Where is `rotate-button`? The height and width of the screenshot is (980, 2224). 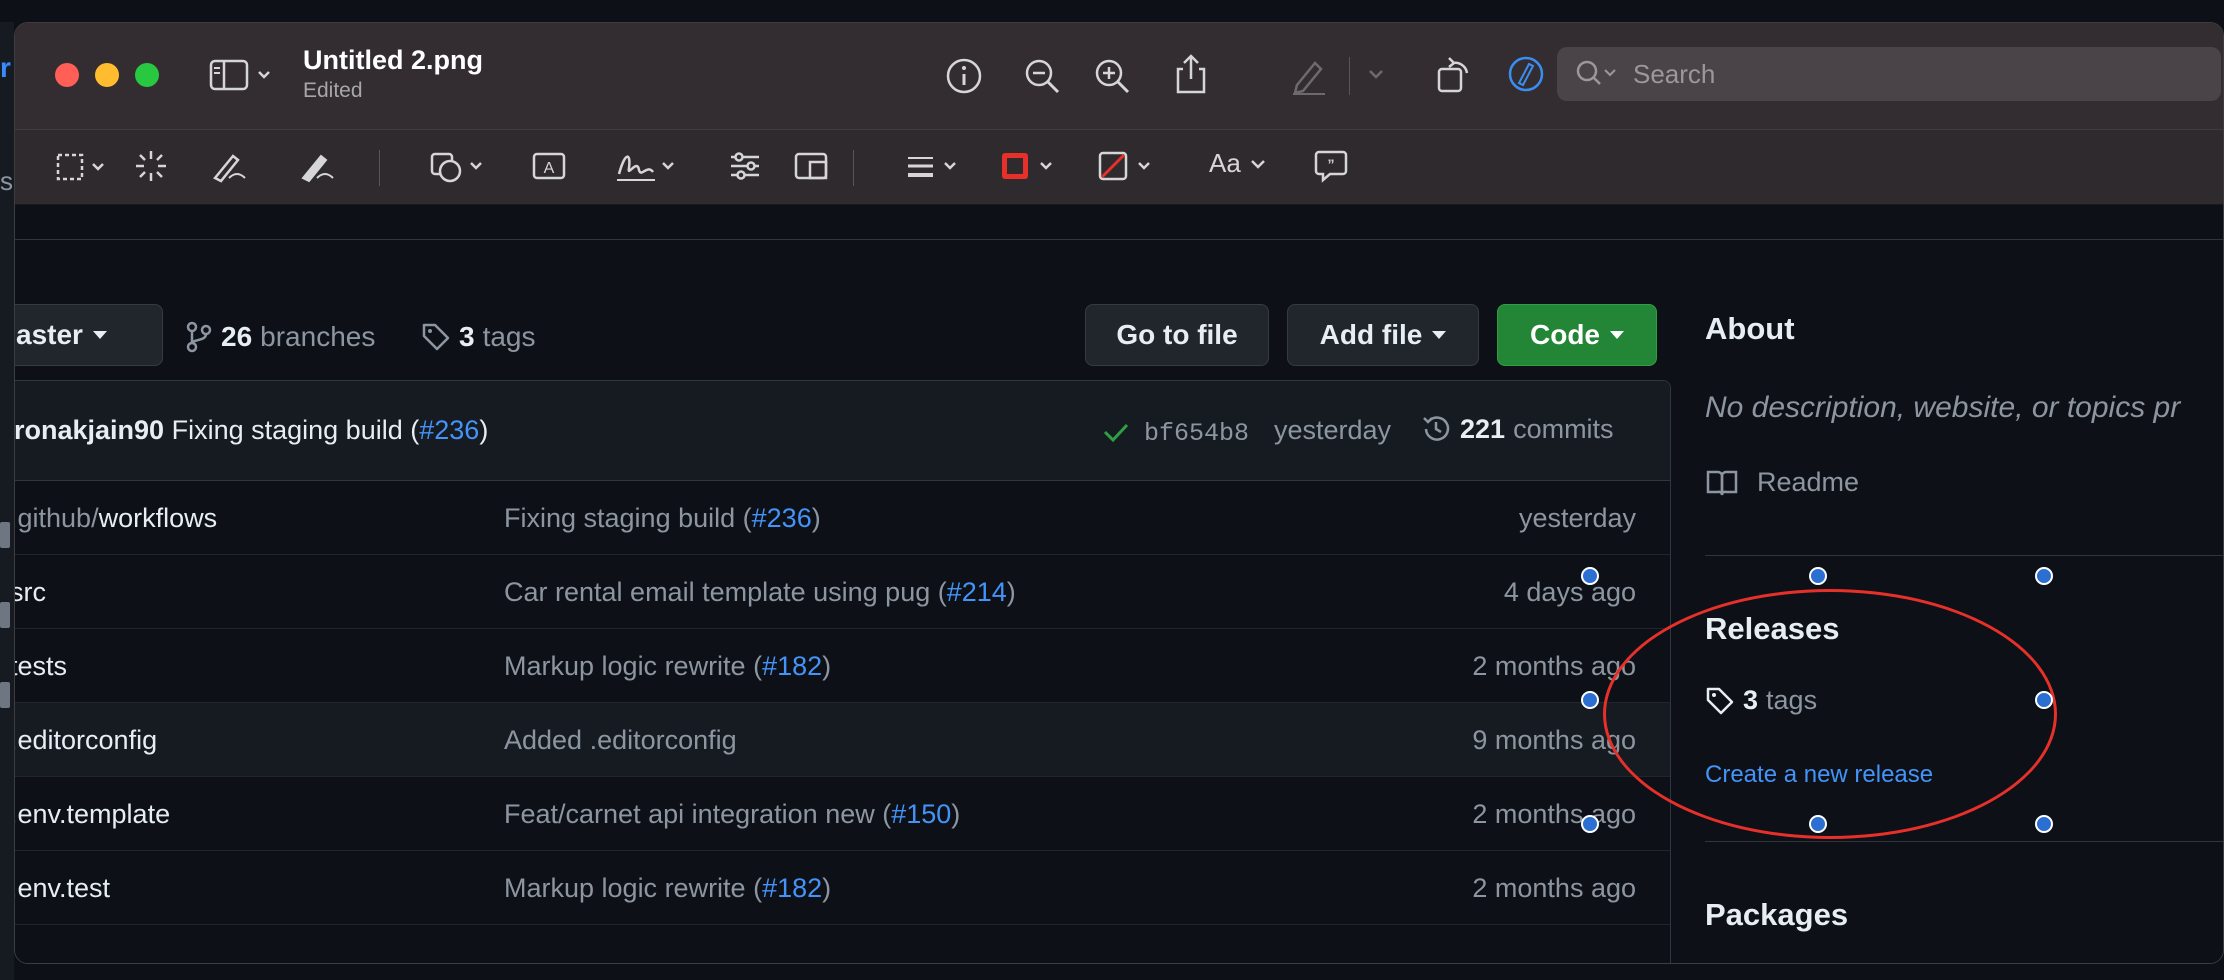 rotate-button is located at coordinates (1454, 74).